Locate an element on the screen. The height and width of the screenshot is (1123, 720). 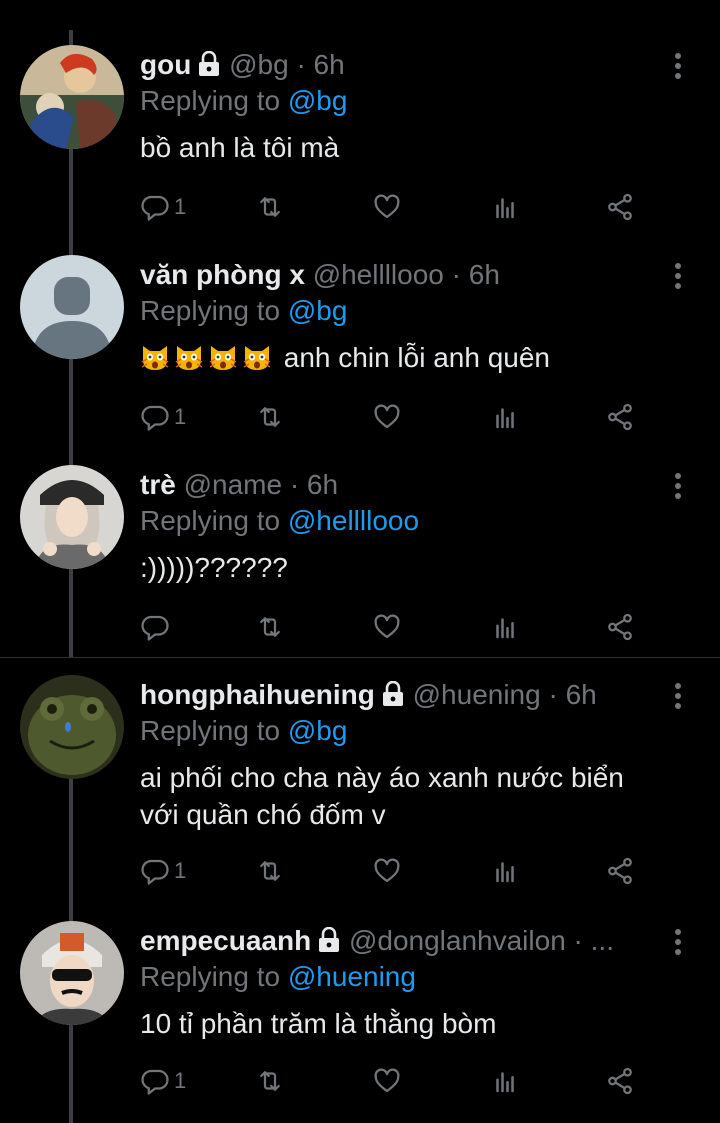
display-name: văn phòng x is located at coordinates (222, 274).